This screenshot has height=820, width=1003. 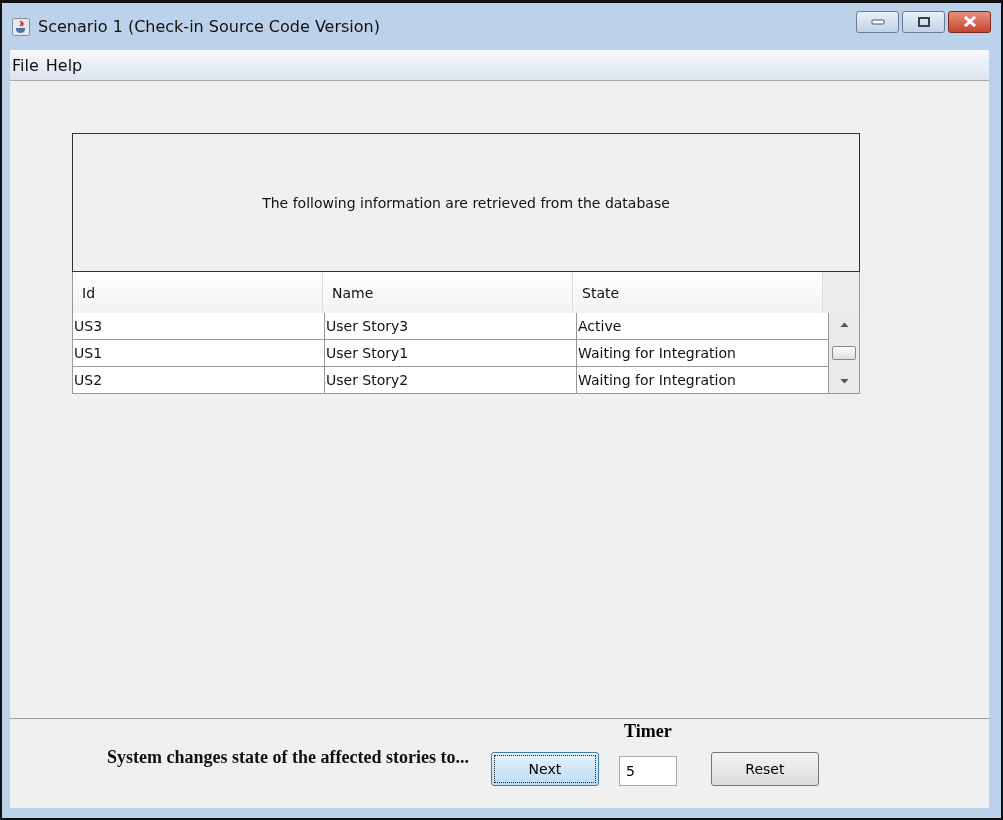 What do you see at coordinates (544, 769) in the screenshot?
I see `next-button: Next` at bounding box center [544, 769].